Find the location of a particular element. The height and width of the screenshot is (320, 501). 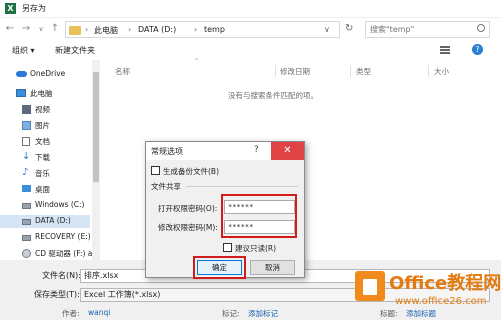

sidebar-item-this-pc: 此电脑 is located at coordinates (45, 93).